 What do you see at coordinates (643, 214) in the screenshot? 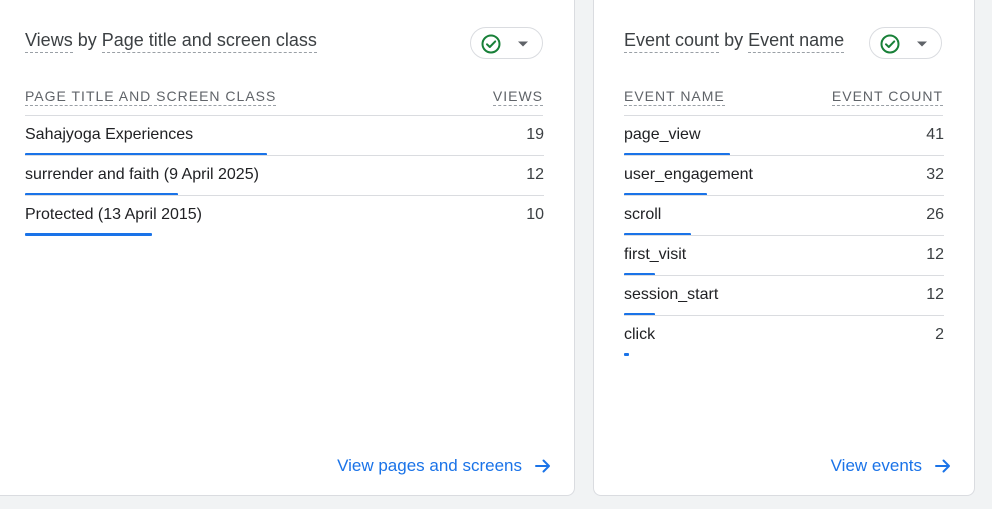
I see `row-label: scroll` at bounding box center [643, 214].